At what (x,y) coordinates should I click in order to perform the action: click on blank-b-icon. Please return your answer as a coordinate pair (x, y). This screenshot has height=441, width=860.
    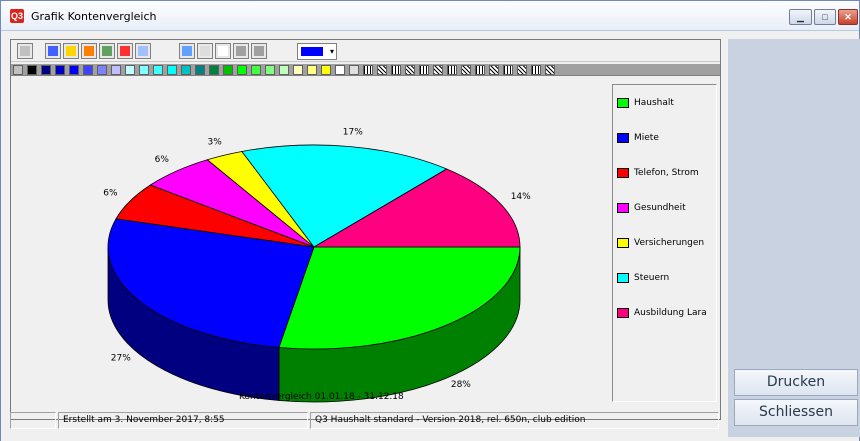
    Looking at the image, I should click on (259, 51).